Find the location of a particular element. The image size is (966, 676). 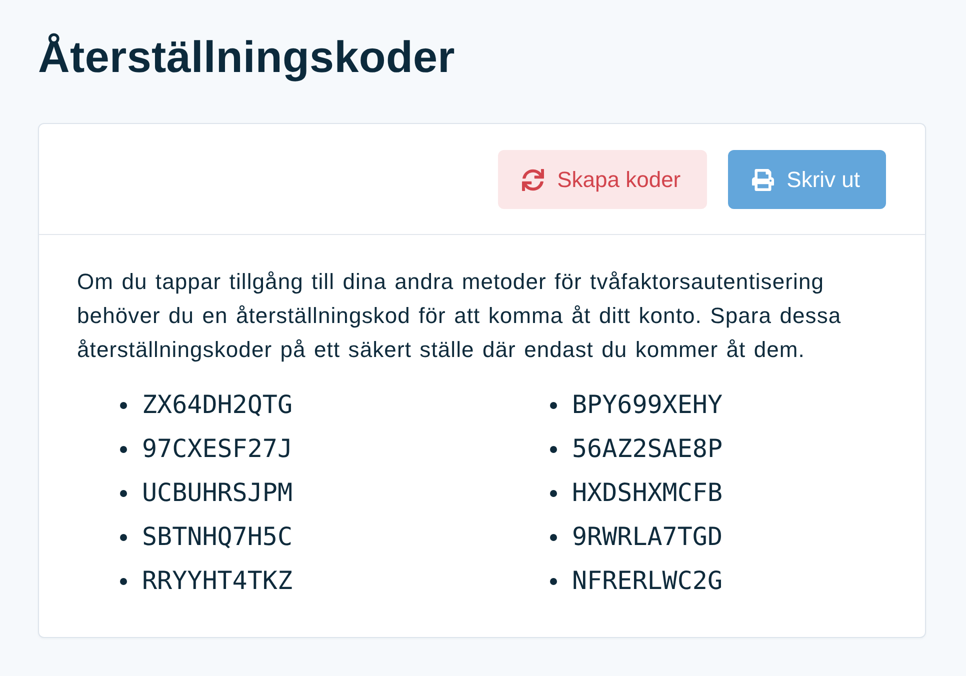

description-text: Om du tappar tillgång till dina andra metoder för tvåfaktorsautentisering behöver du en återställningskod för att komma åt ditt konto. Spara dessa återställningskoder på ett säkert ställe där endast du kommer åt dem. is located at coordinates (459, 316).